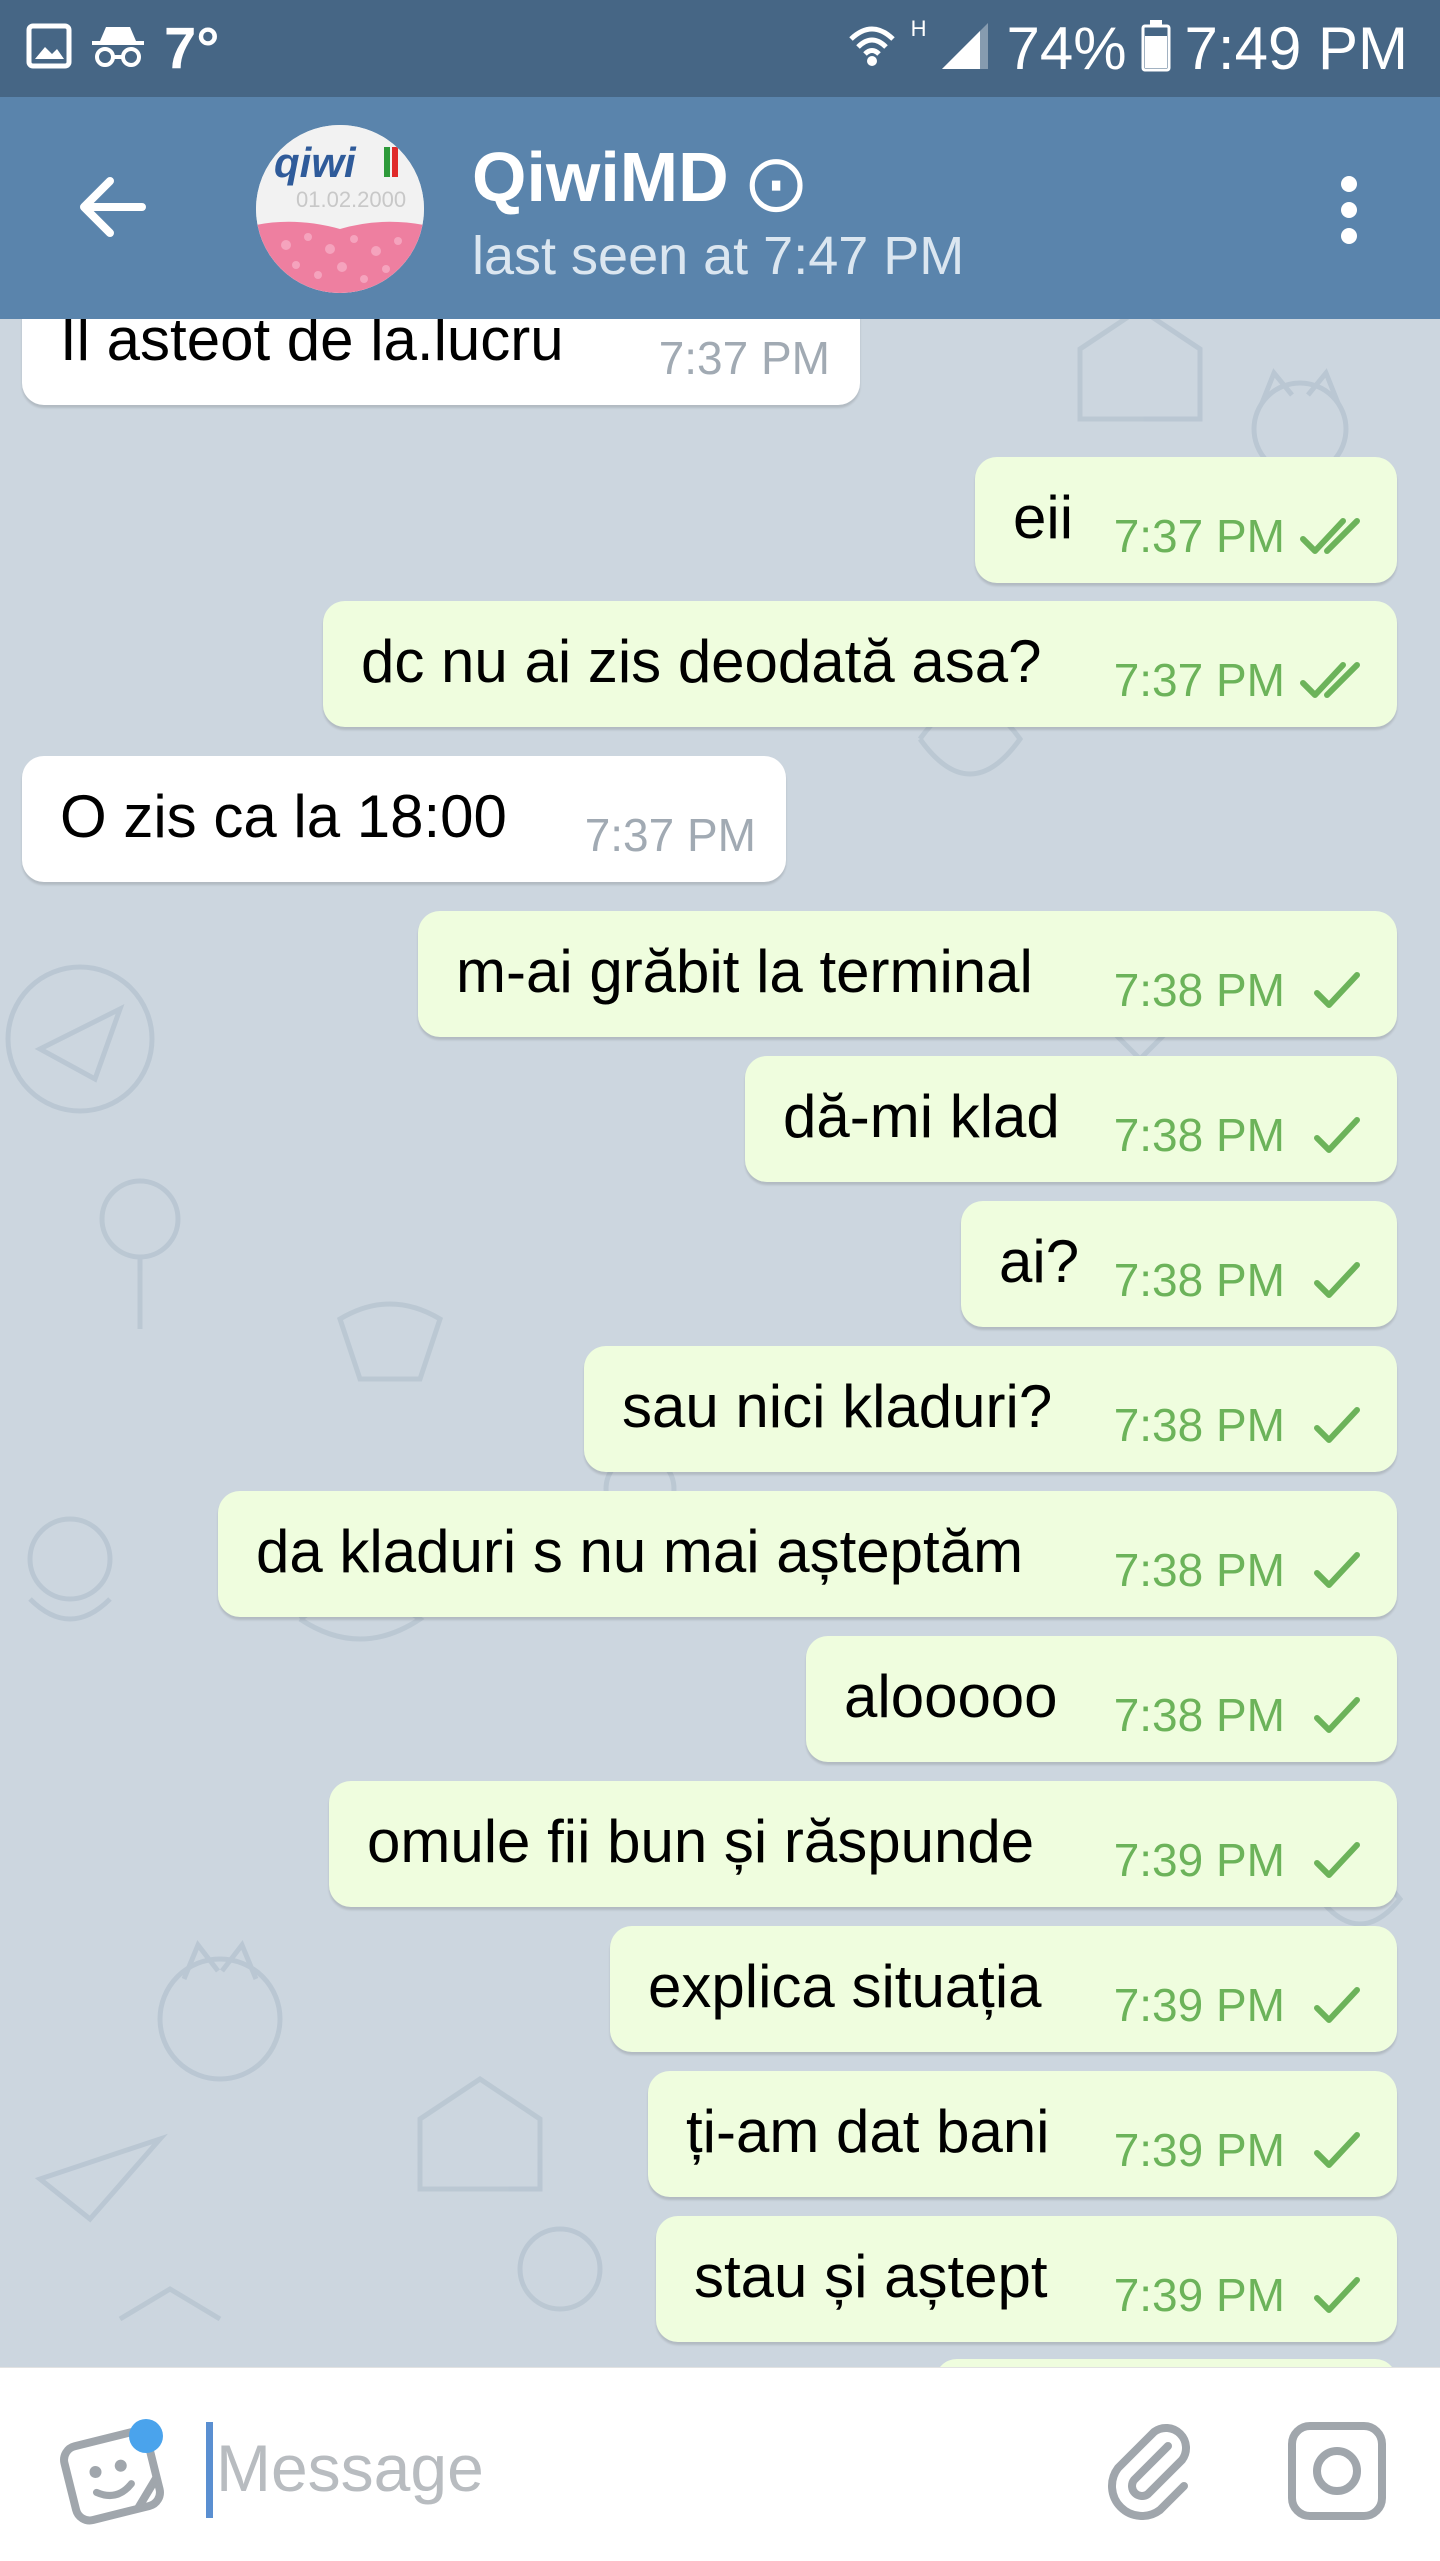  I want to click on outgoing-message: explica situația 7:39 PM, so click(1003, 1989).